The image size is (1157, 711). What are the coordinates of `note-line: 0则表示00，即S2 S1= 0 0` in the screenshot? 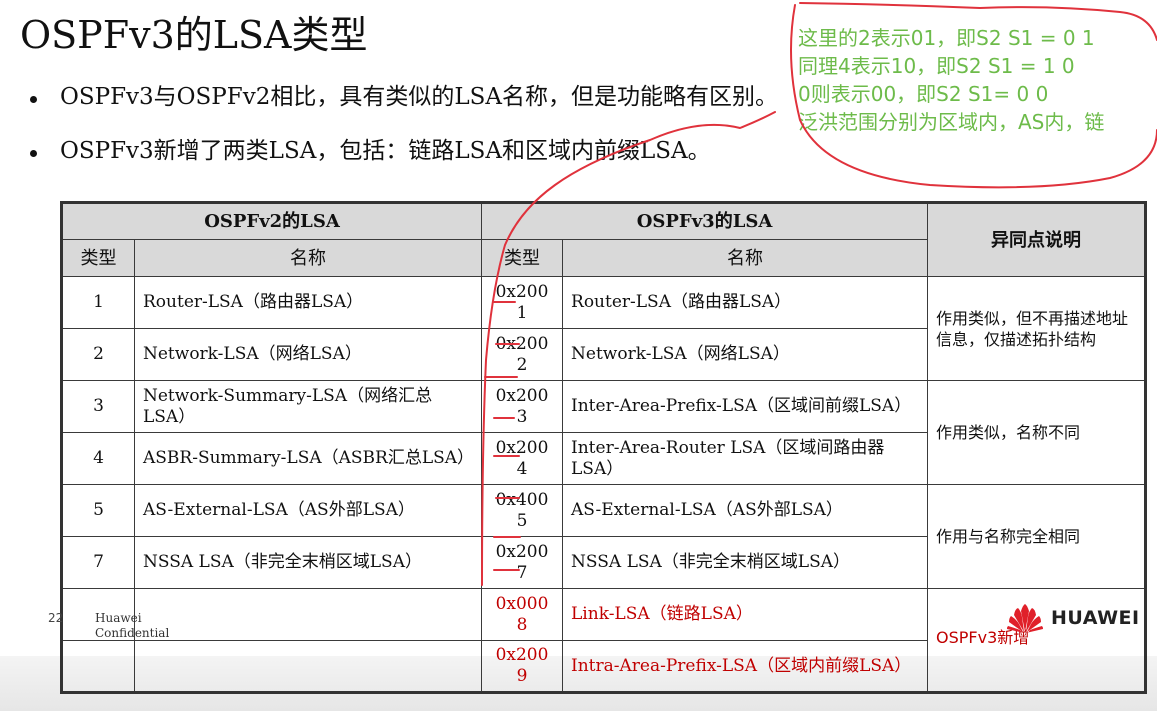 It's located at (923, 94).